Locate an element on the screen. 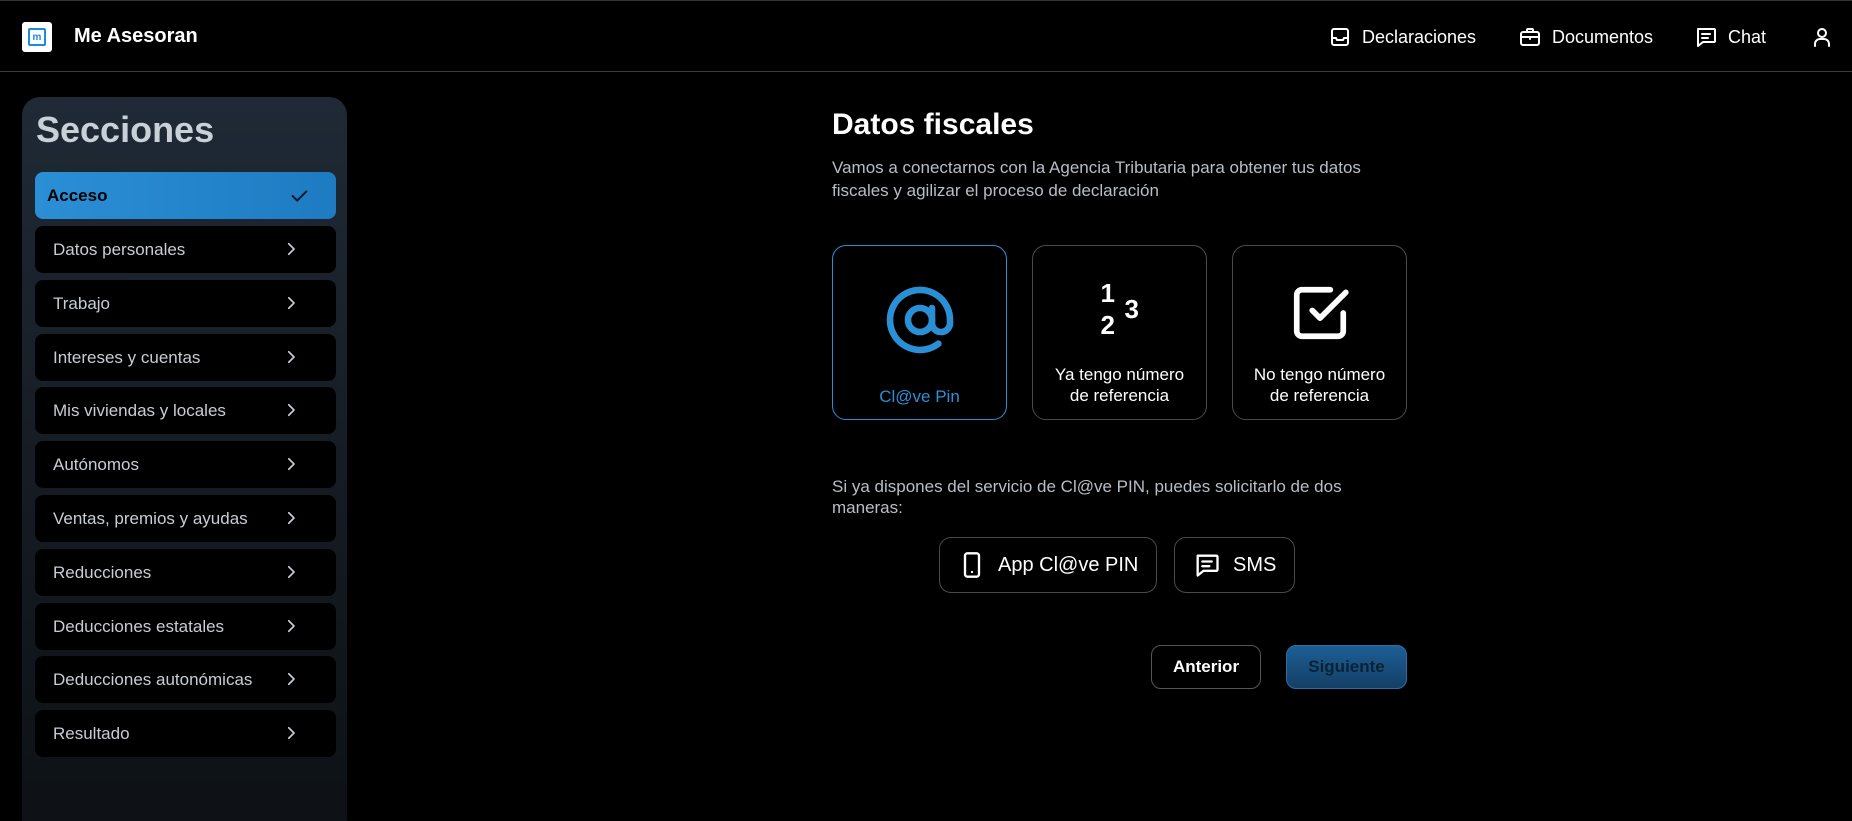  nav-declaraciones-label: Declaraciones is located at coordinates (1419, 36).